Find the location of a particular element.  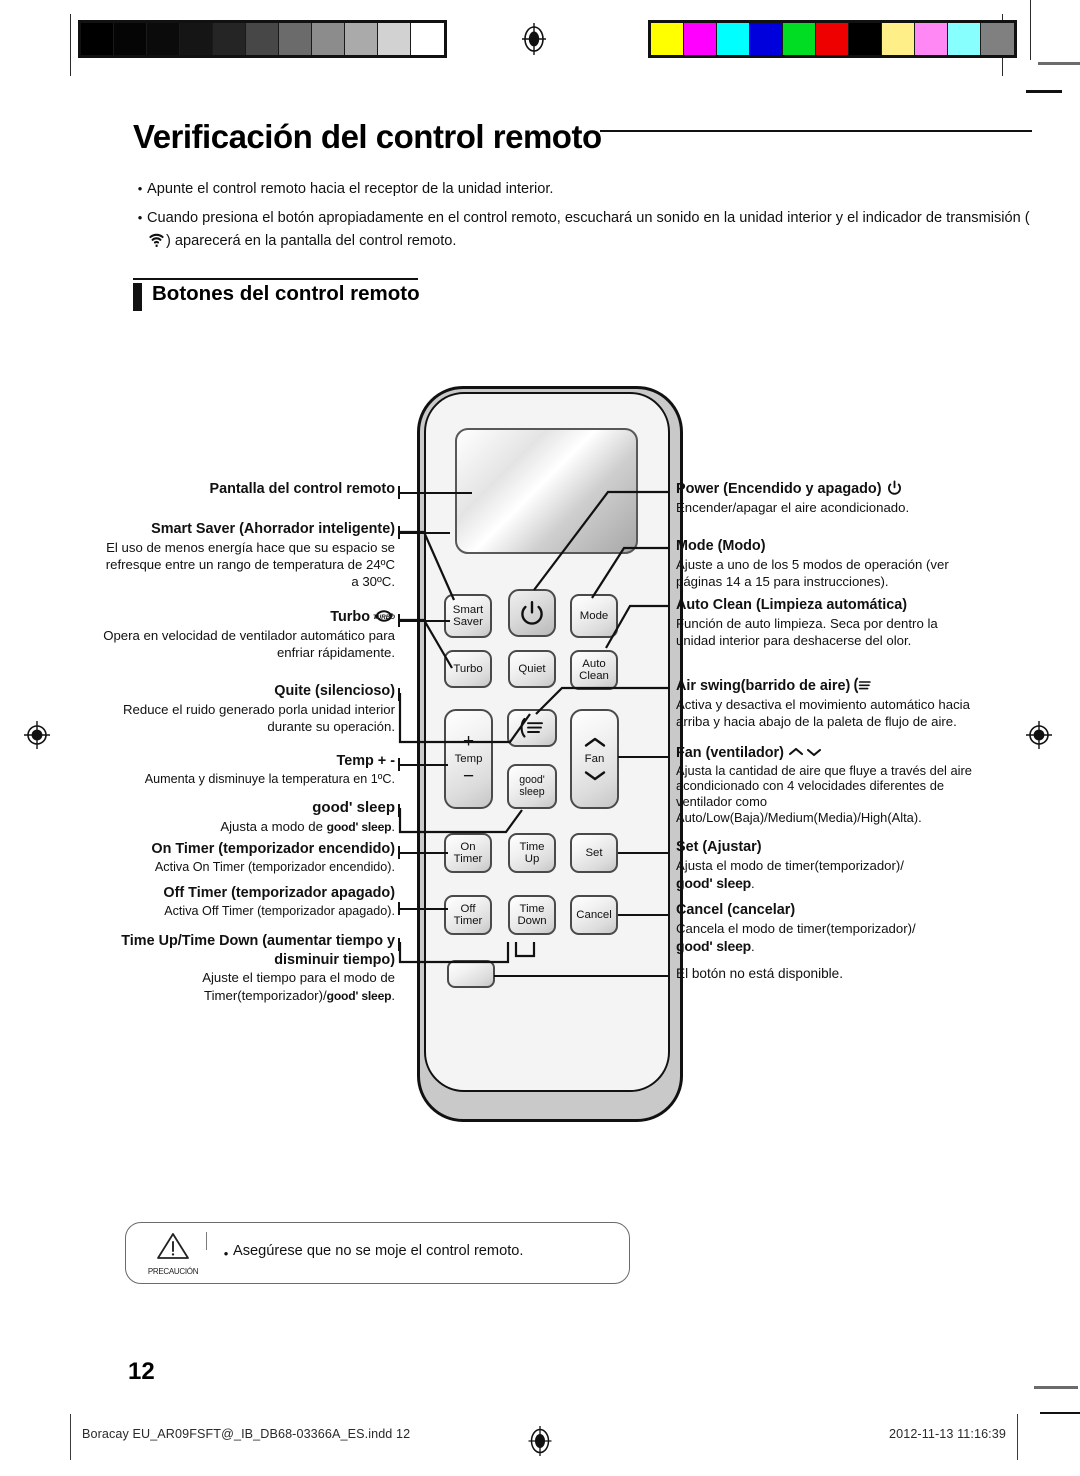

footer-rule-right is located at coordinates (1017, 1437).